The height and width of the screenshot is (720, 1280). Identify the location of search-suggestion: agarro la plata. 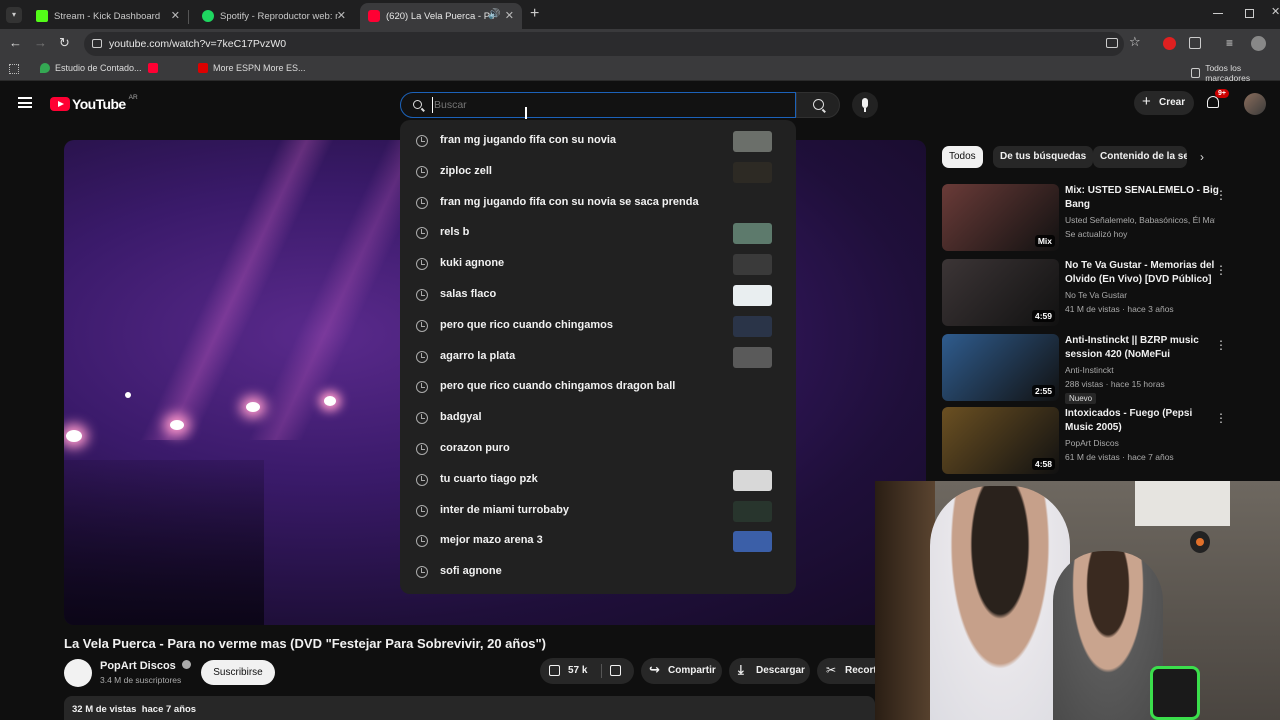
(598, 357).